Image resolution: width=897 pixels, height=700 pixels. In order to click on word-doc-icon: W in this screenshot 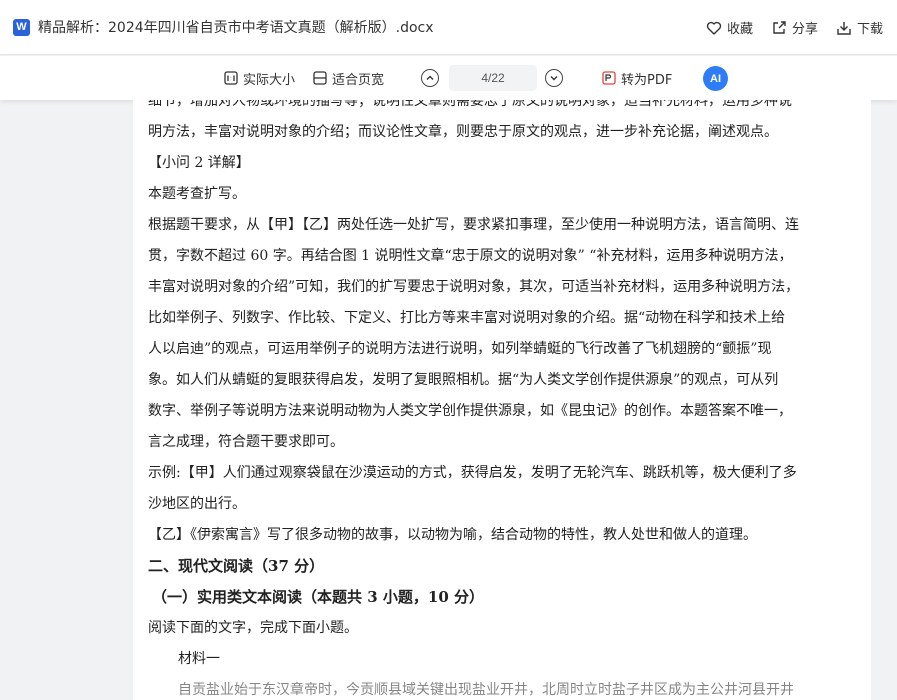, I will do `click(21, 27)`.